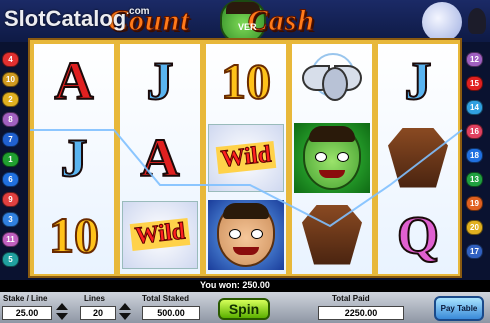 The height and width of the screenshot is (323, 490). I want to click on cat-silhouette, so click(477, 21).